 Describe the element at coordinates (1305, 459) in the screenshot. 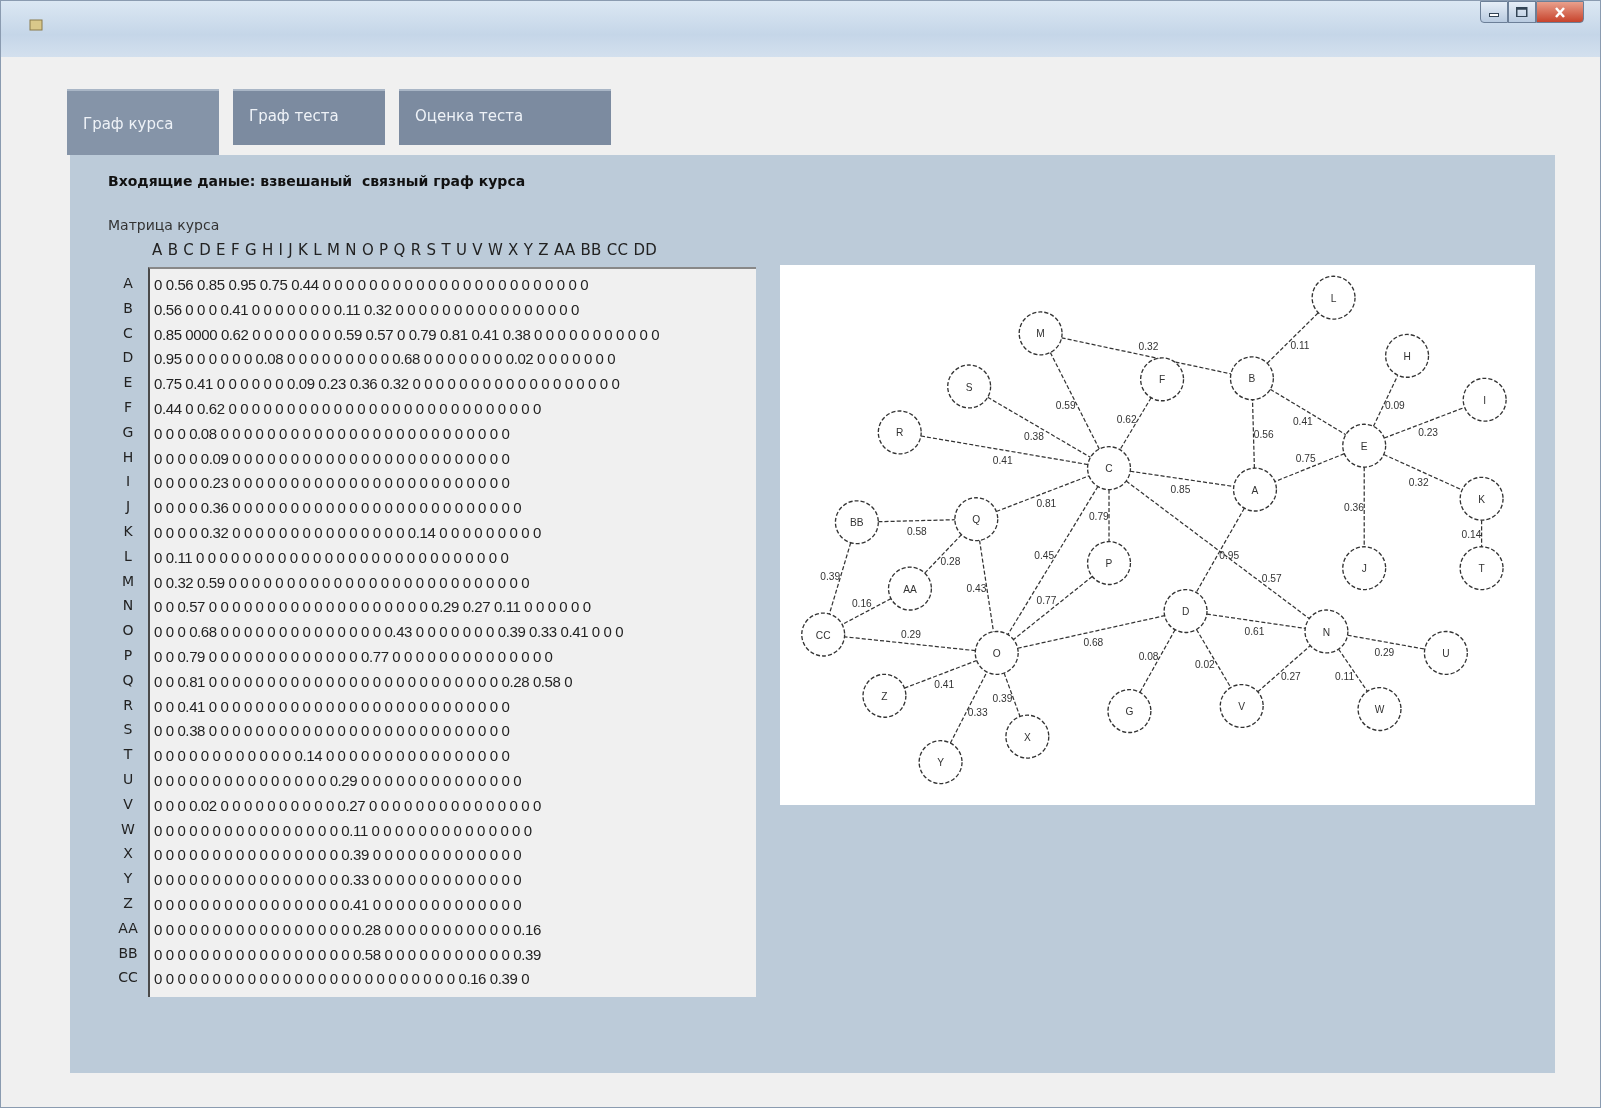

I see `edge-weight: 0.75` at that location.